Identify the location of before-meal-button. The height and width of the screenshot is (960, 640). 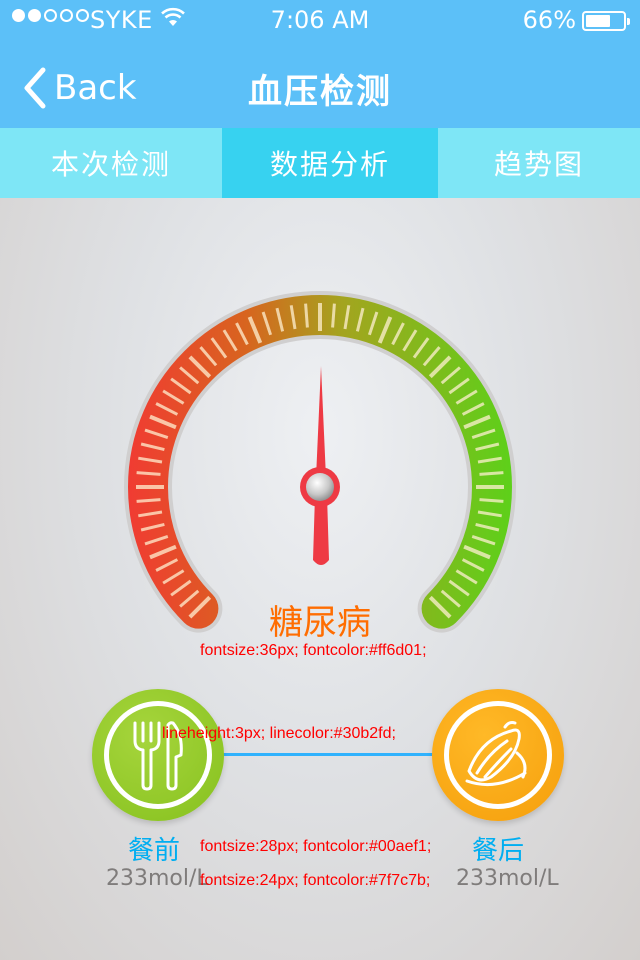
(158, 755).